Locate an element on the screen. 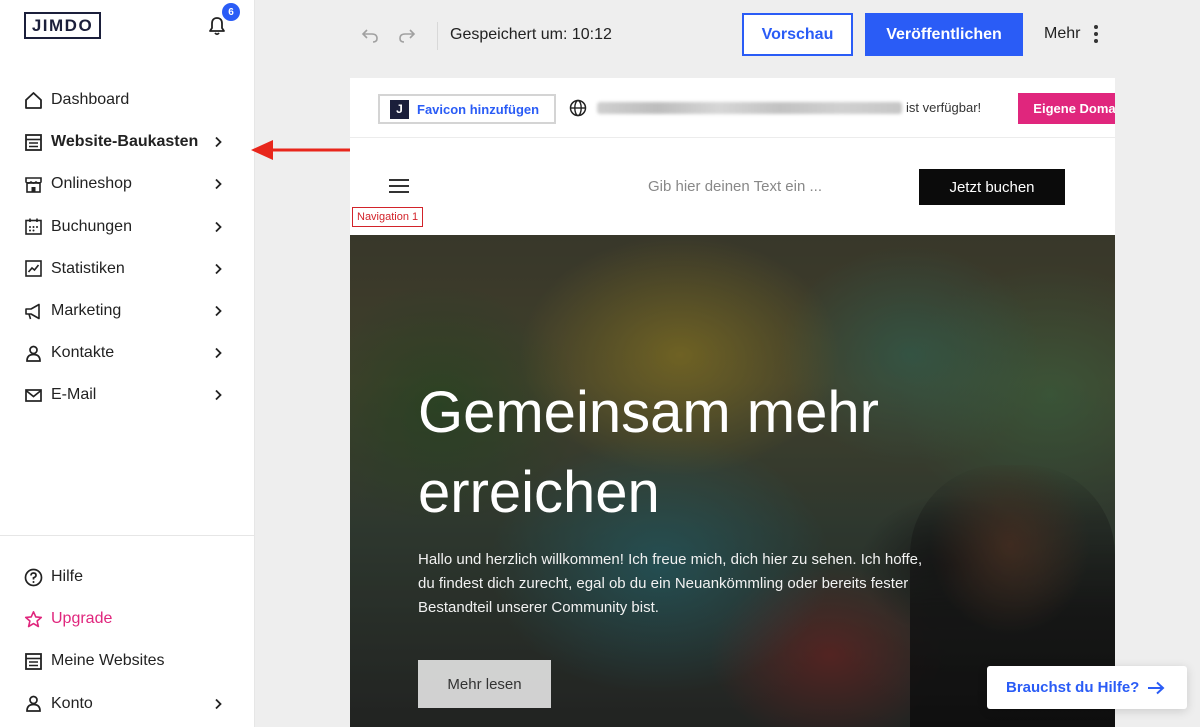 The height and width of the screenshot is (727, 1200). arrow-right-icon is located at coordinates (1156, 687).